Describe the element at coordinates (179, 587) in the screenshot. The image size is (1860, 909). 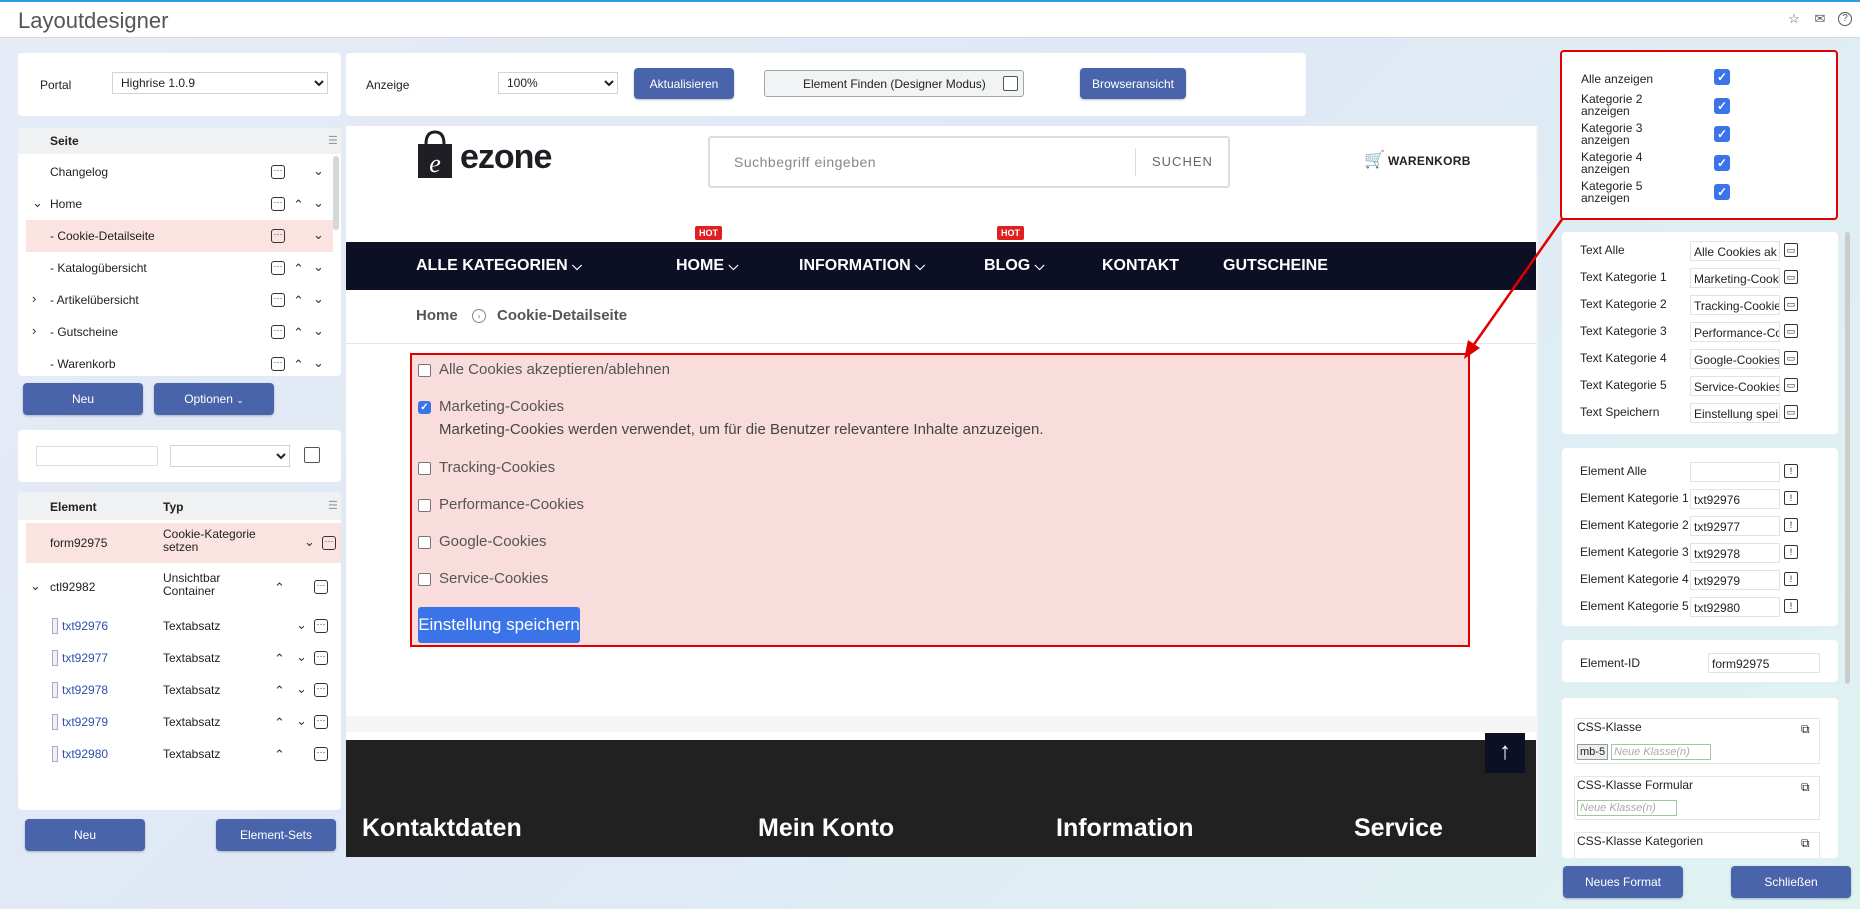
I see `element-row: ⌄ ctl92982 Unsichtbar Container ⌃ ···` at that location.